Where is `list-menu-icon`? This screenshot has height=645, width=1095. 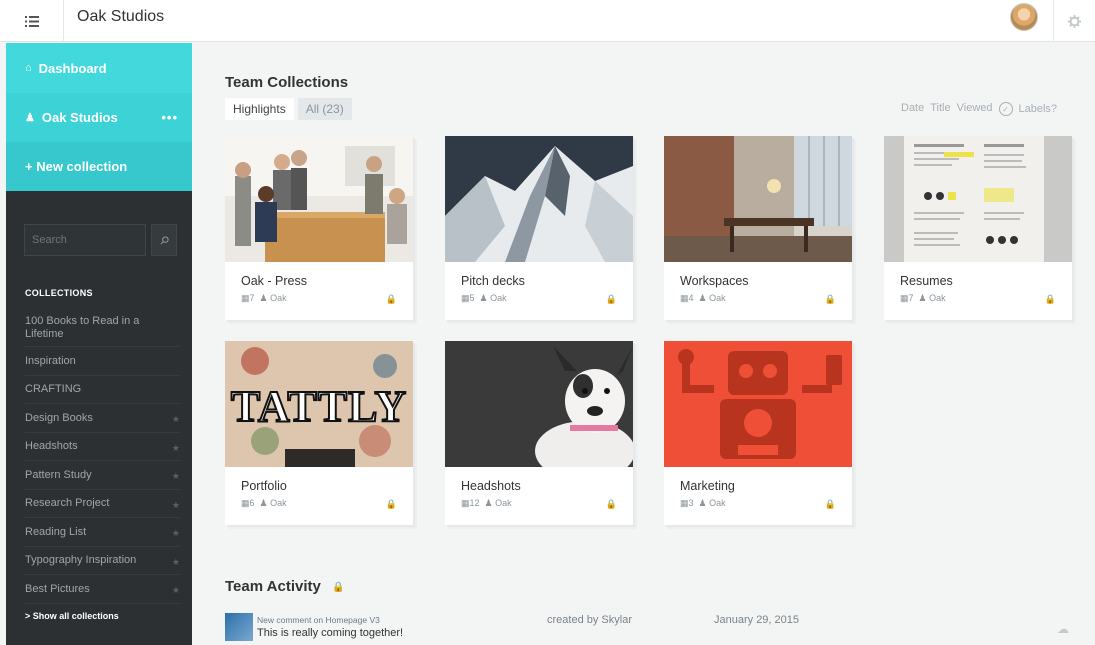 list-menu-icon is located at coordinates (31, 21).